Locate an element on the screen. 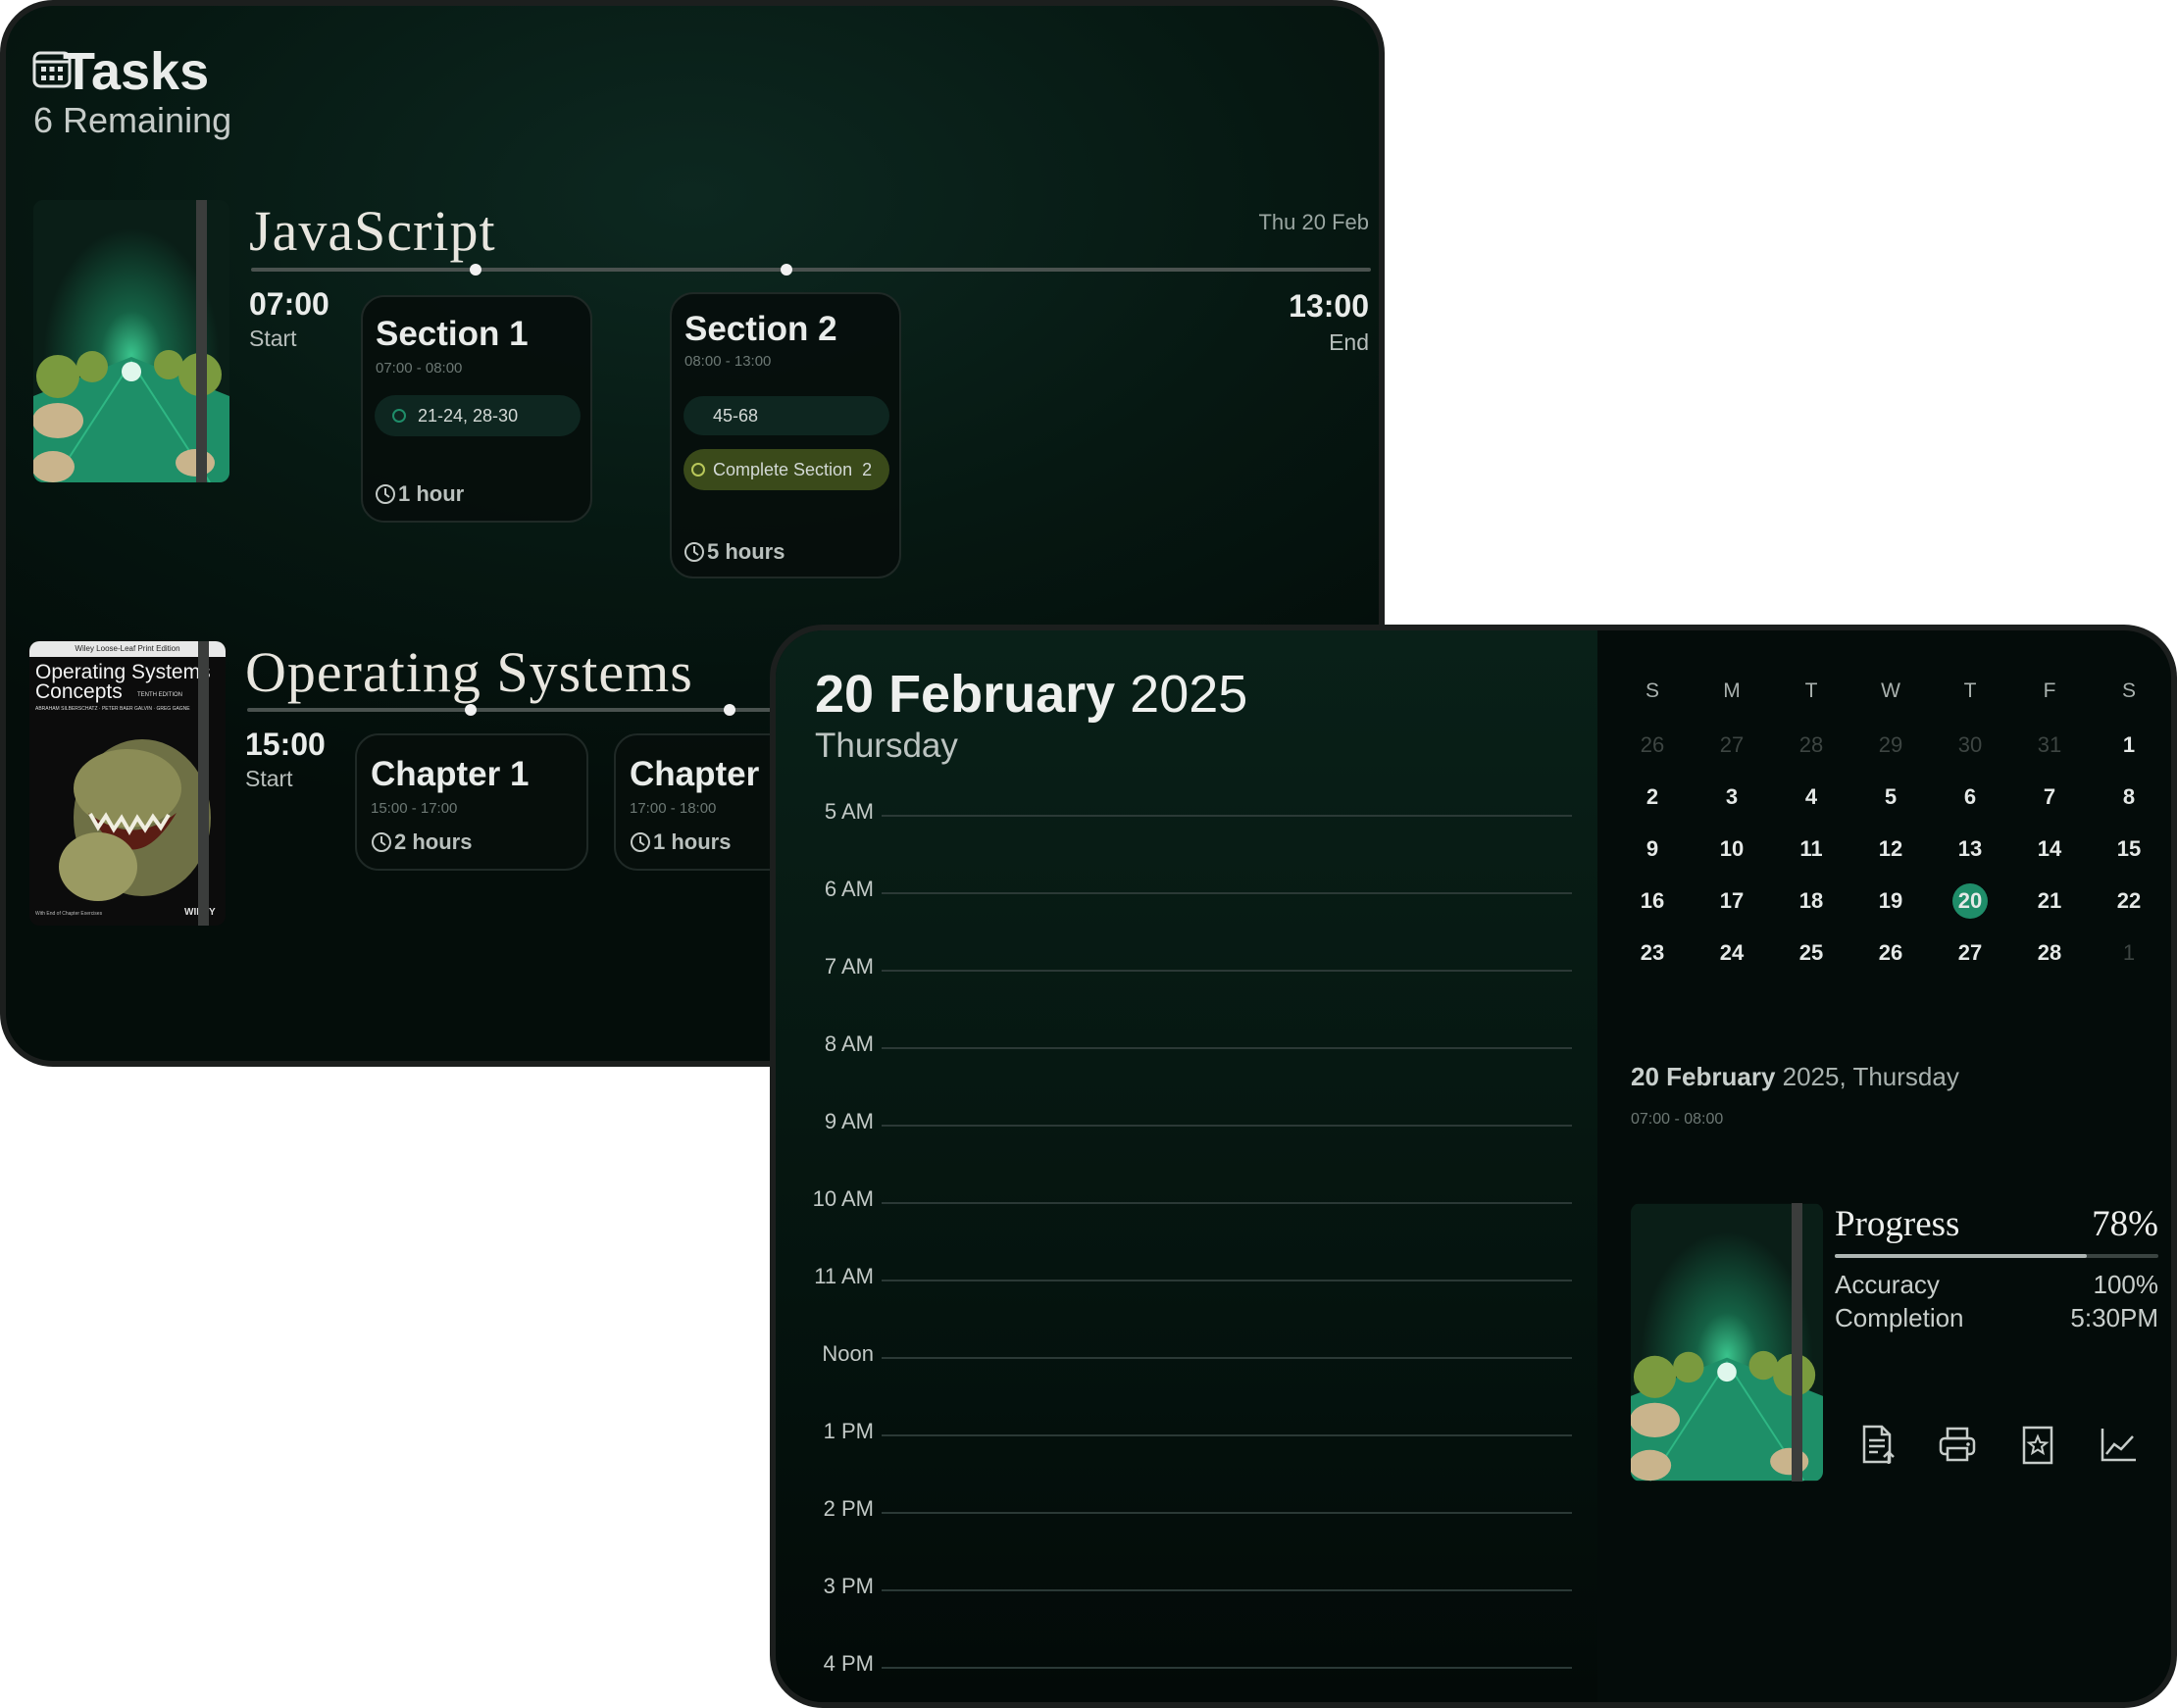 The image size is (2177, 1708). print-icon is located at coordinates (1957, 1444).